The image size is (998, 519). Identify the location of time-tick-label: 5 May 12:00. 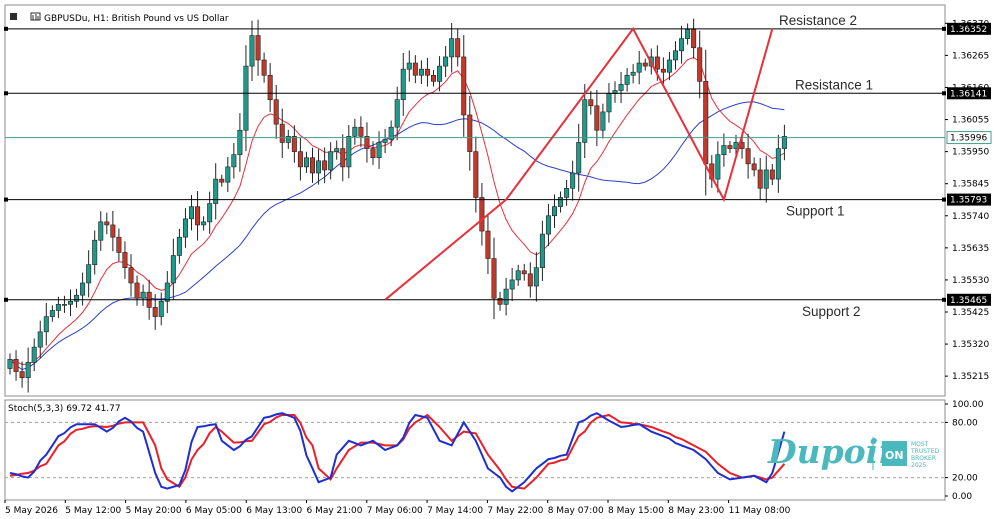
(93, 511).